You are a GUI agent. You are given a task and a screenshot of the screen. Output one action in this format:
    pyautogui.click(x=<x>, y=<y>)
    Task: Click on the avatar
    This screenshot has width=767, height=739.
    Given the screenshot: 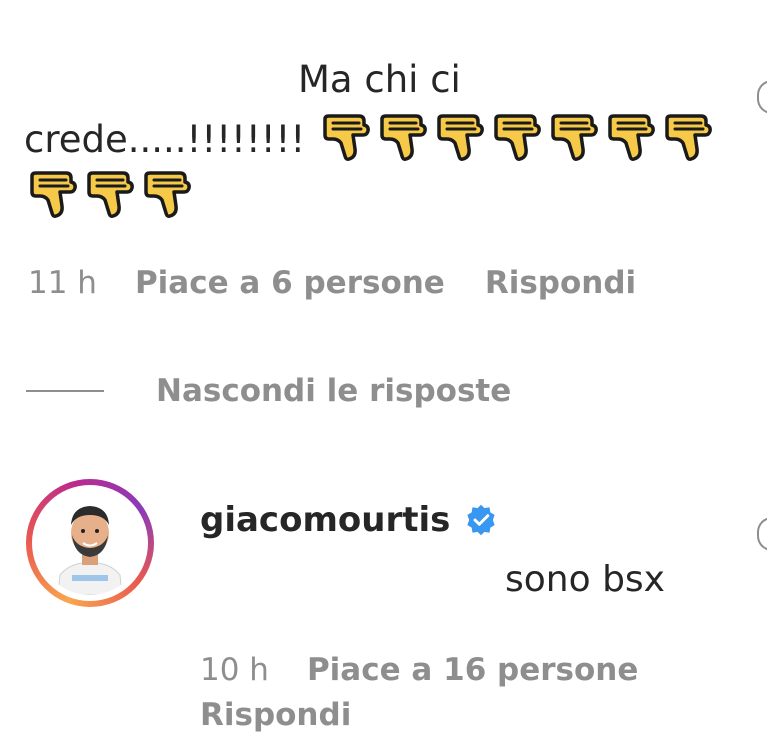 What is the action you would take?
    pyautogui.click(x=90, y=543)
    